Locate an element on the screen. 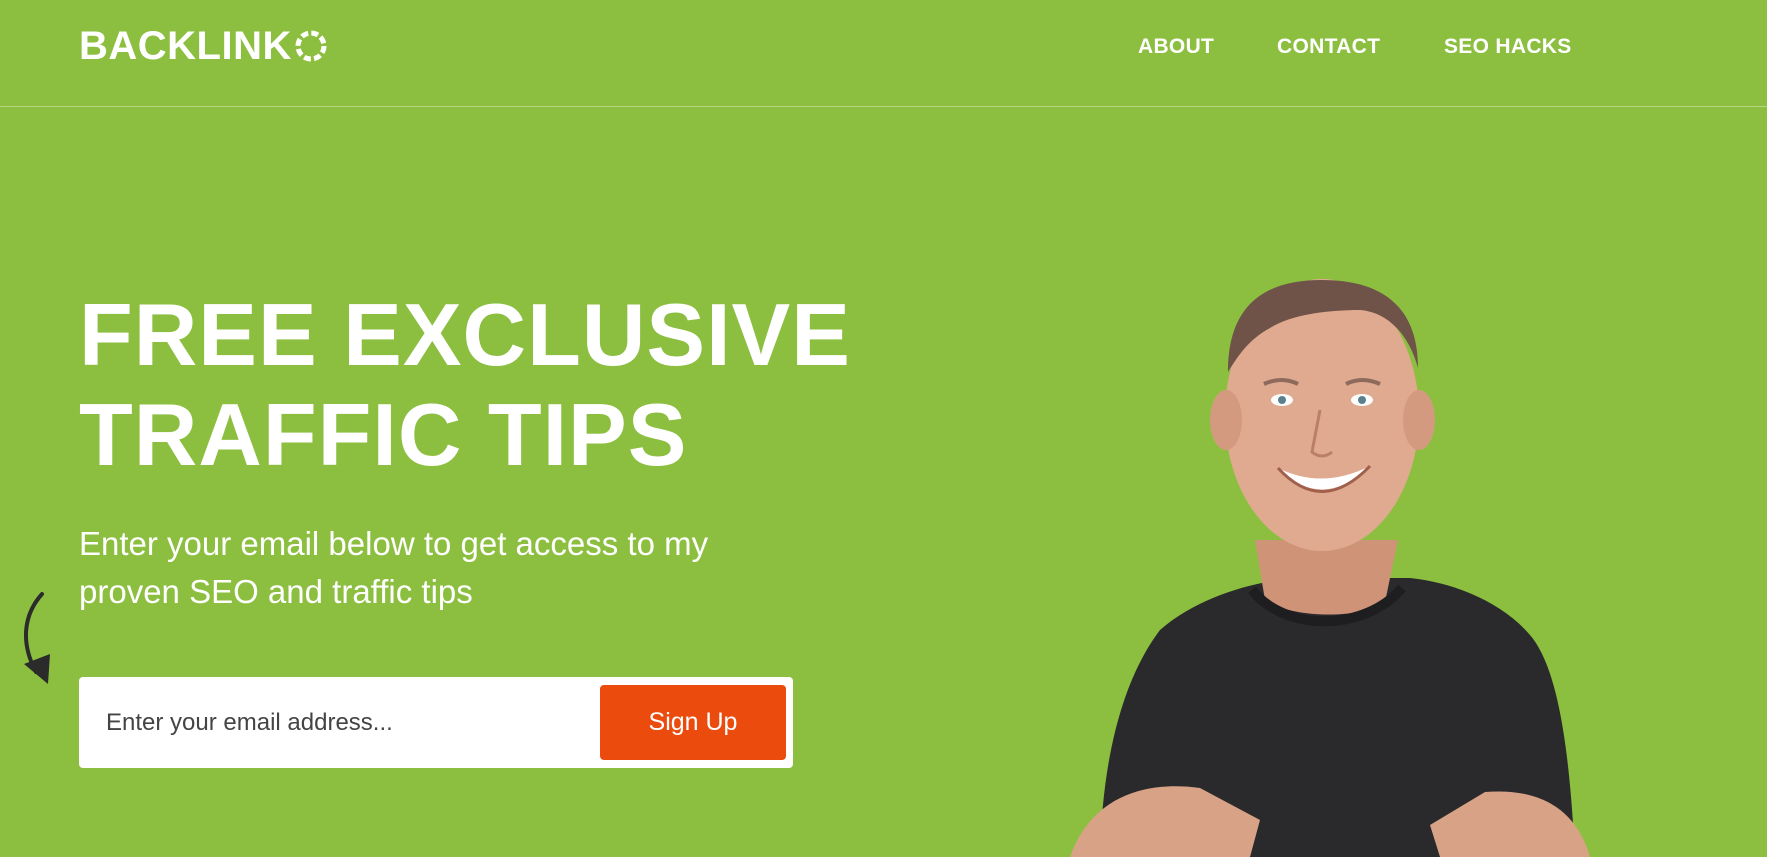  nav-about-link: ABOUT is located at coordinates (1176, 47).